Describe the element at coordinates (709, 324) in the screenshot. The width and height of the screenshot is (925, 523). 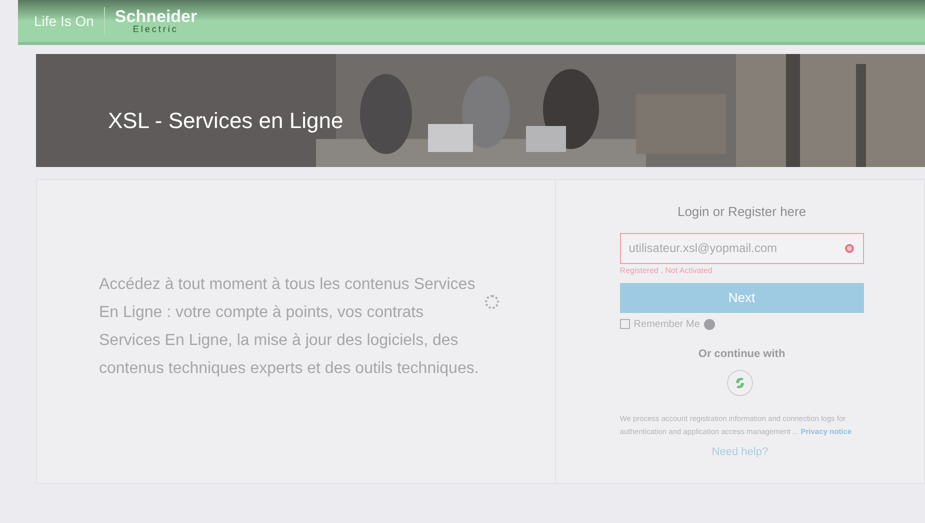
I see `info-icon` at that location.